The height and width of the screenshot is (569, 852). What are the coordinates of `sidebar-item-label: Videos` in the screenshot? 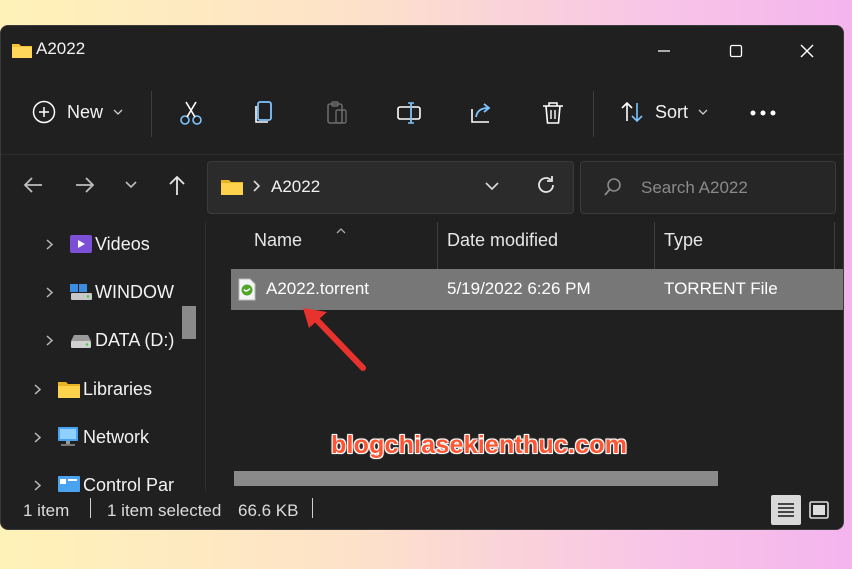 It's located at (122, 243).